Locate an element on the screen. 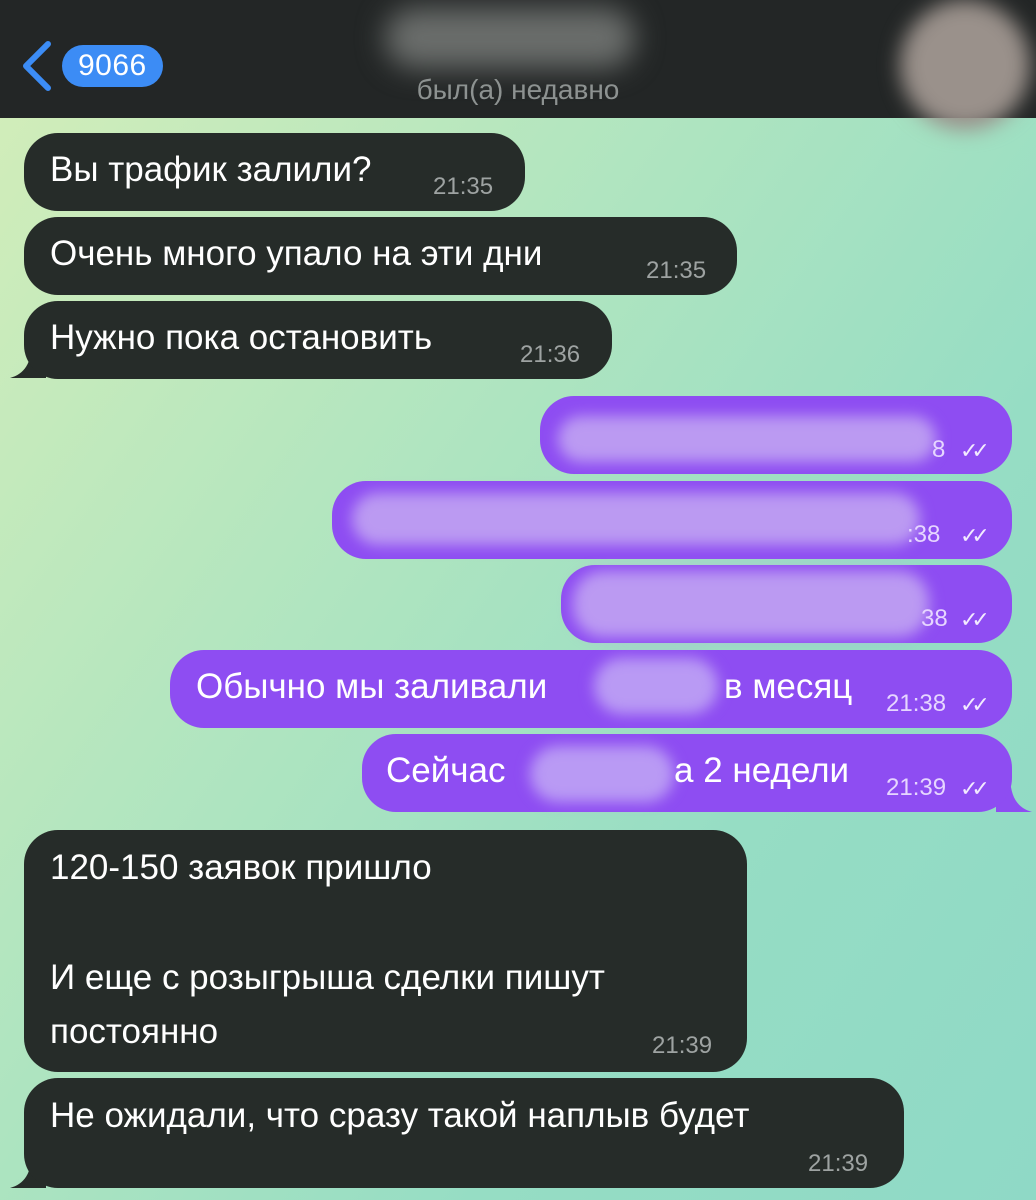 This screenshot has width=1036, height=1200. message-incoming: Нужно пока остановить 21:36 is located at coordinates (318, 340).